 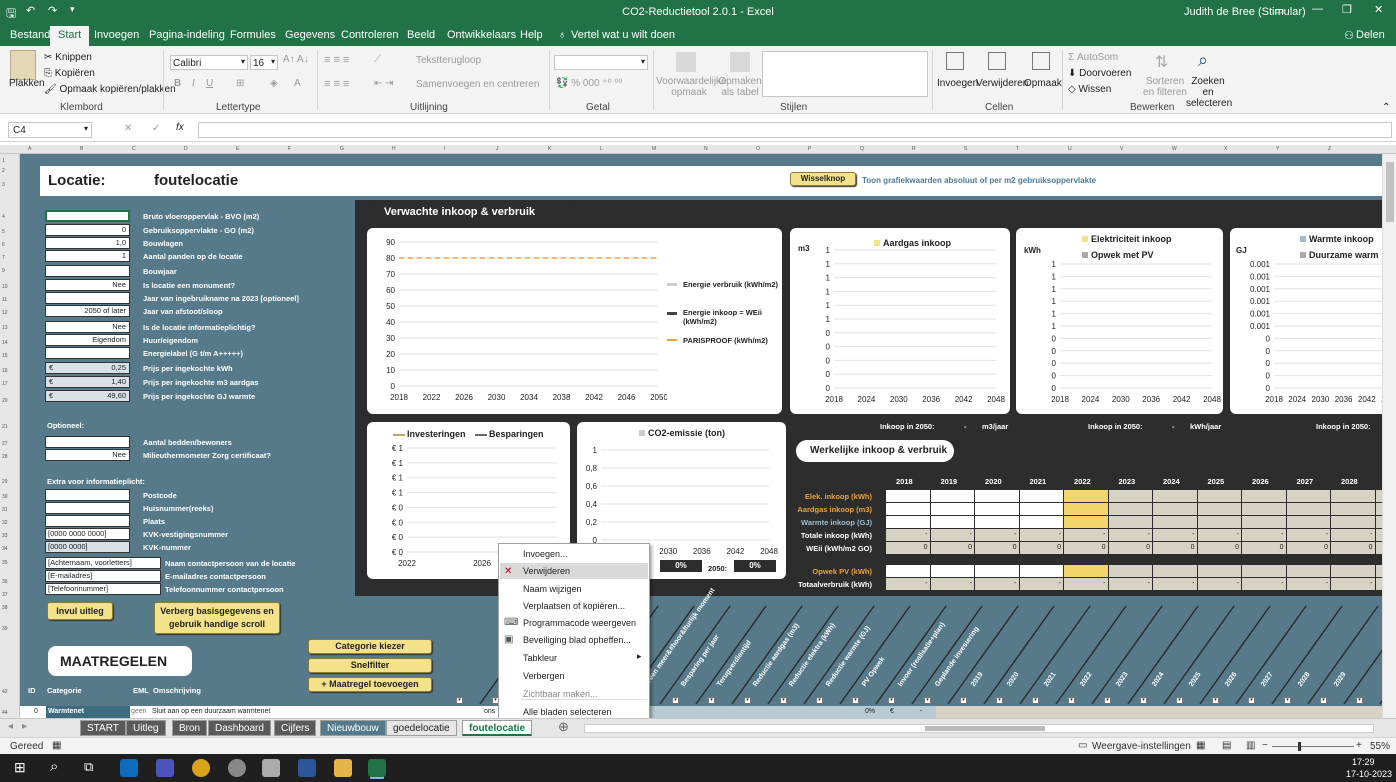 What do you see at coordinates (5, 427) in the screenshot?
I see `row-header: 21` at bounding box center [5, 427].